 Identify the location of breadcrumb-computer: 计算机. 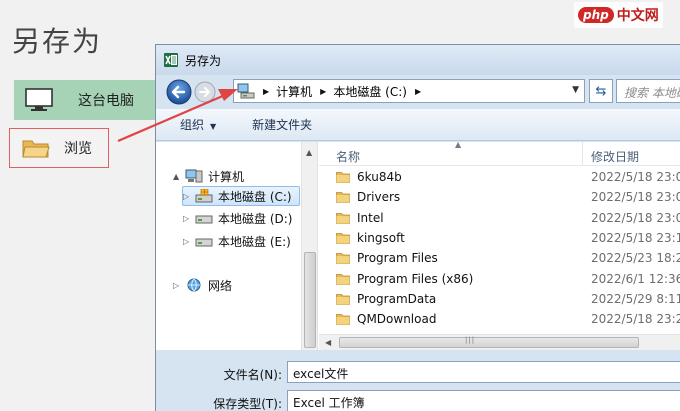
(294, 91).